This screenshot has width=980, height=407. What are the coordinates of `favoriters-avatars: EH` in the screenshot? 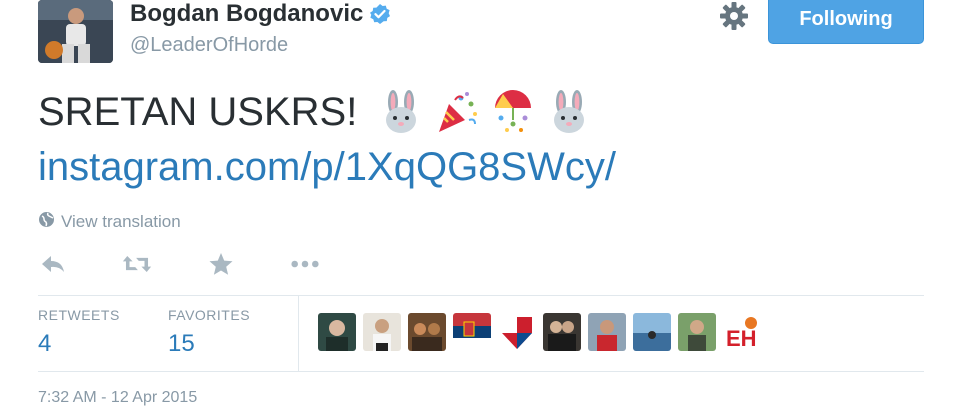 It's located at (539, 332).